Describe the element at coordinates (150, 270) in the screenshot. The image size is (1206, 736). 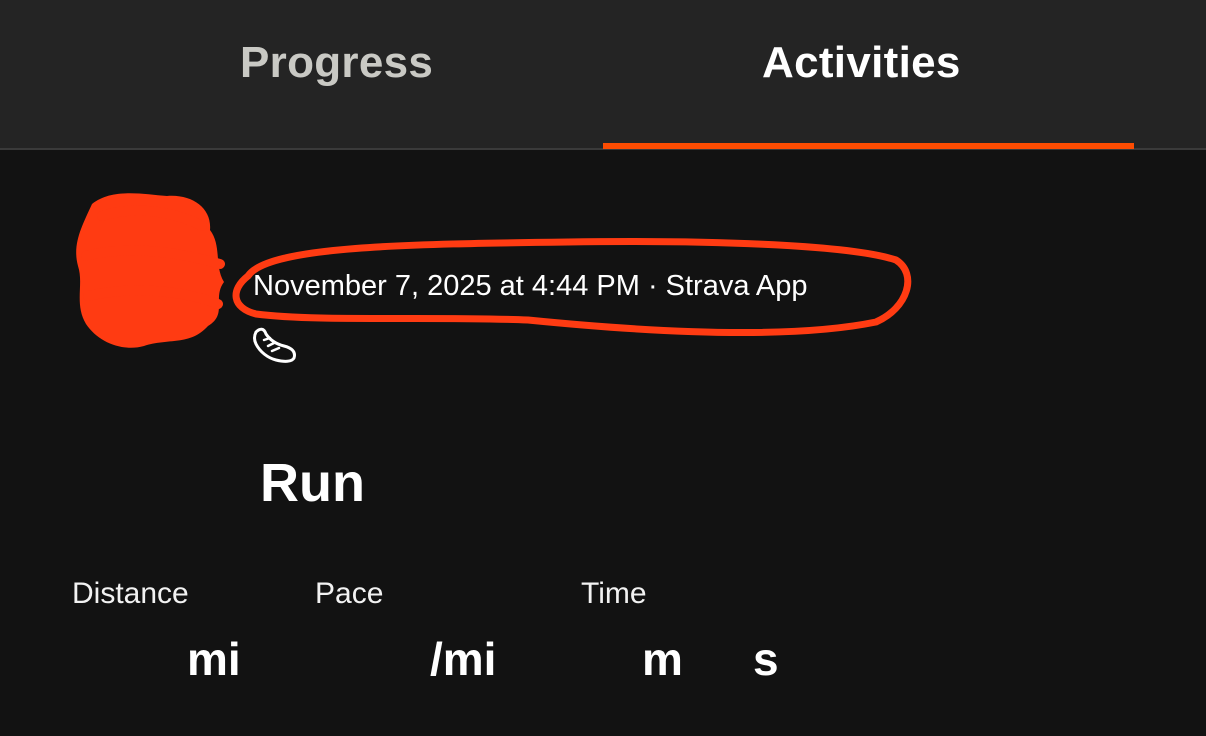
I see `avatar-redaction` at that location.